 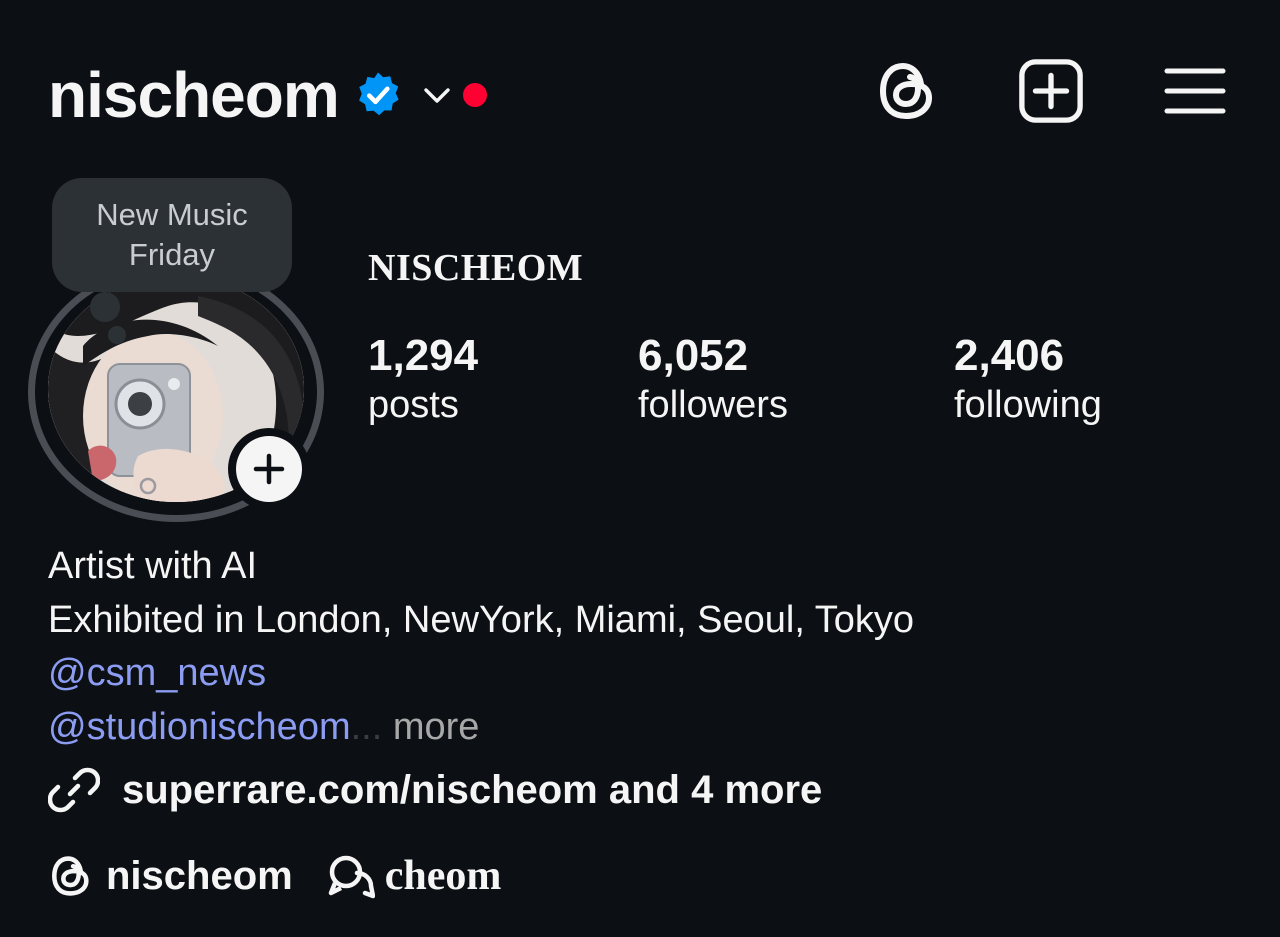 I want to click on stat-posts: 1,294 posts, so click(x=423, y=379).